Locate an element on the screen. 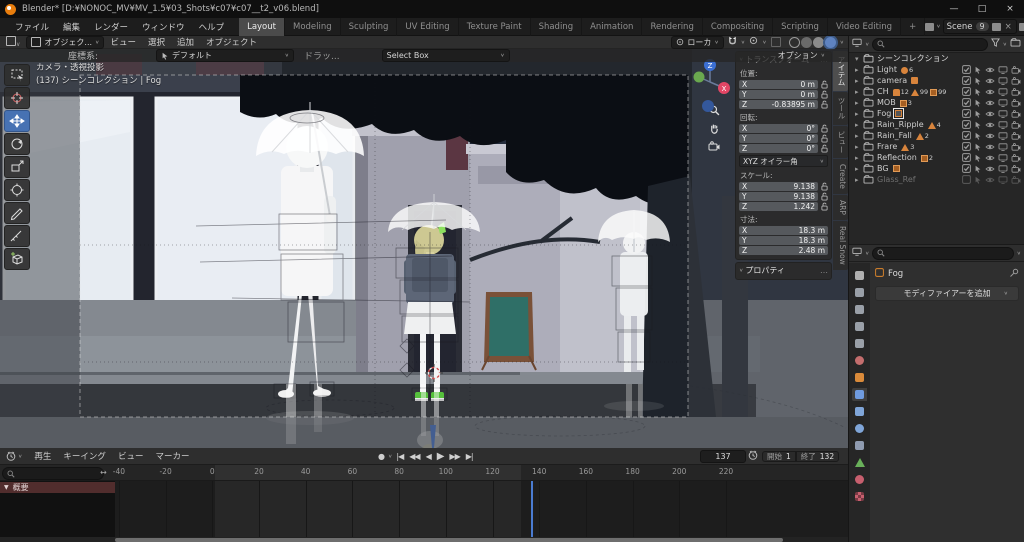 The width and height of the screenshot is (1024, 542). editor-type-icon is located at coordinates (857, 253).